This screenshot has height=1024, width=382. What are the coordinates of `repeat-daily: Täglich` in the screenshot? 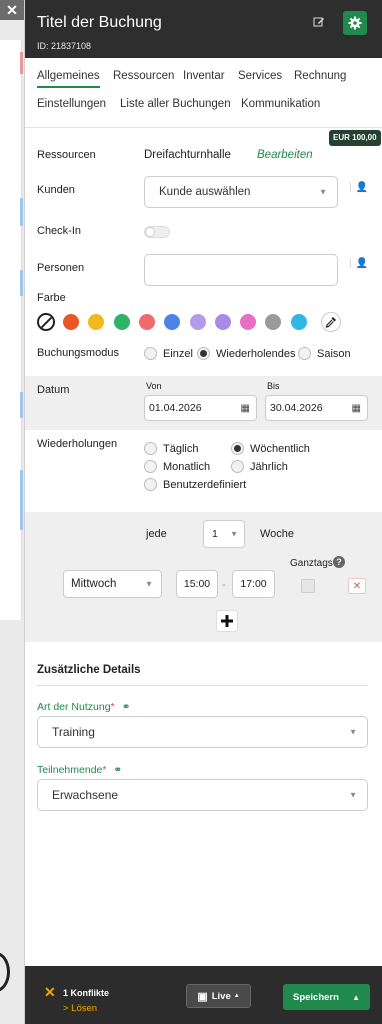 It's located at (171, 448).